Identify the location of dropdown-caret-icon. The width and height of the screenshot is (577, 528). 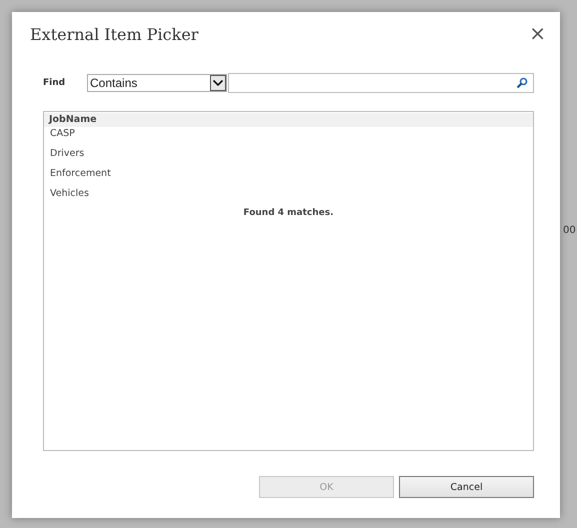
(218, 83).